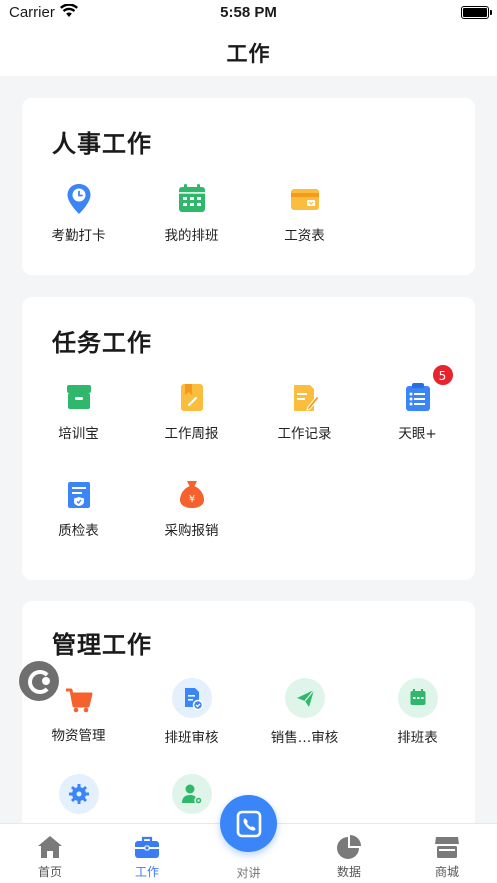  What do you see at coordinates (79, 495) in the screenshot?
I see `quality-check-icon` at bounding box center [79, 495].